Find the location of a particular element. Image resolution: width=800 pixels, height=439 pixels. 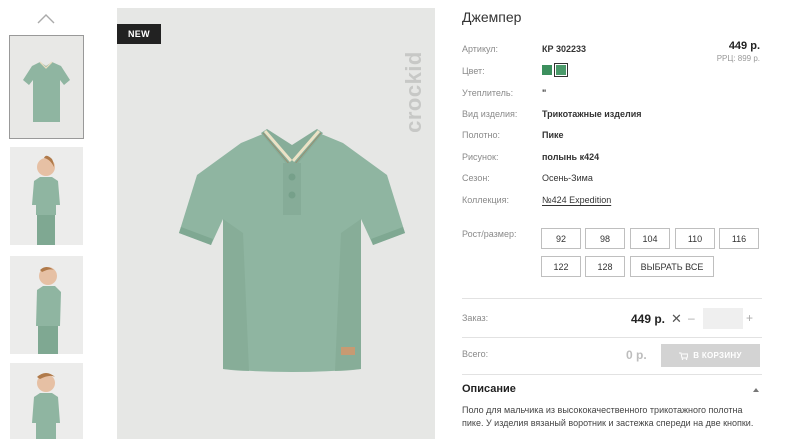

add-to-cart-label: В КОРЗИНУ is located at coordinates (717, 355).